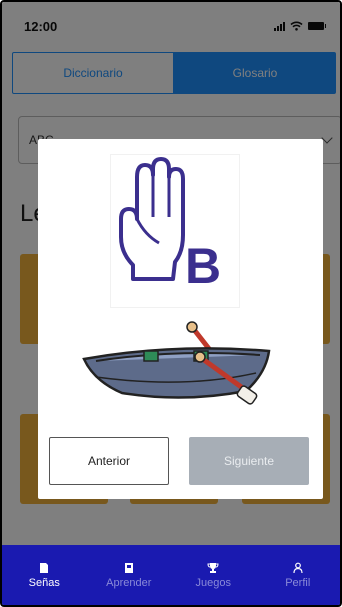 This screenshot has width=342, height=607. What do you see at coordinates (298, 567) in the screenshot?
I see `person-icon` at bounding box center [298, 567].